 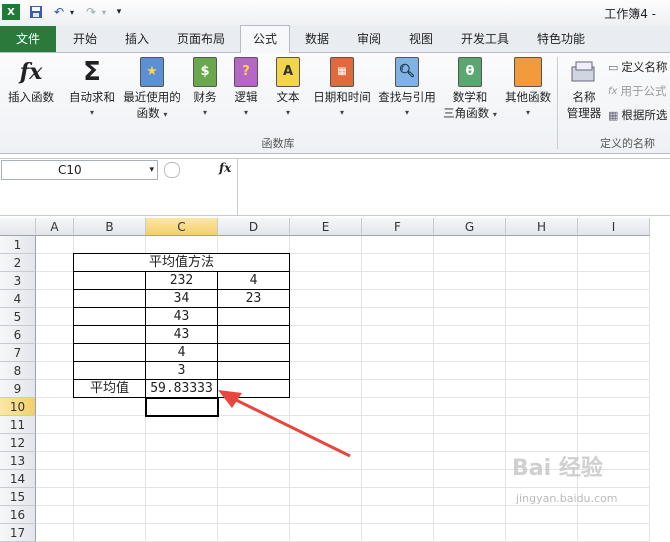 What do you see at coordinates (59, 12) in the screenshot?
I see `undo-icon: ↶` at bounding box center [59, 12].